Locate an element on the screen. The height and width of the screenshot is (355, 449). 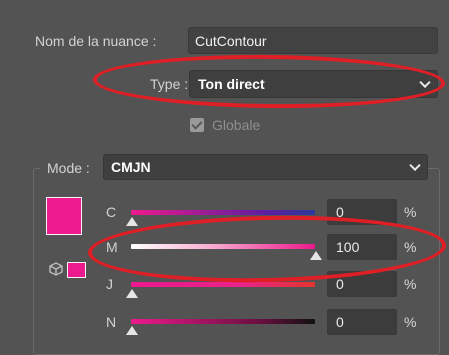
channel-j-slider is located at coordinates (223, 284).